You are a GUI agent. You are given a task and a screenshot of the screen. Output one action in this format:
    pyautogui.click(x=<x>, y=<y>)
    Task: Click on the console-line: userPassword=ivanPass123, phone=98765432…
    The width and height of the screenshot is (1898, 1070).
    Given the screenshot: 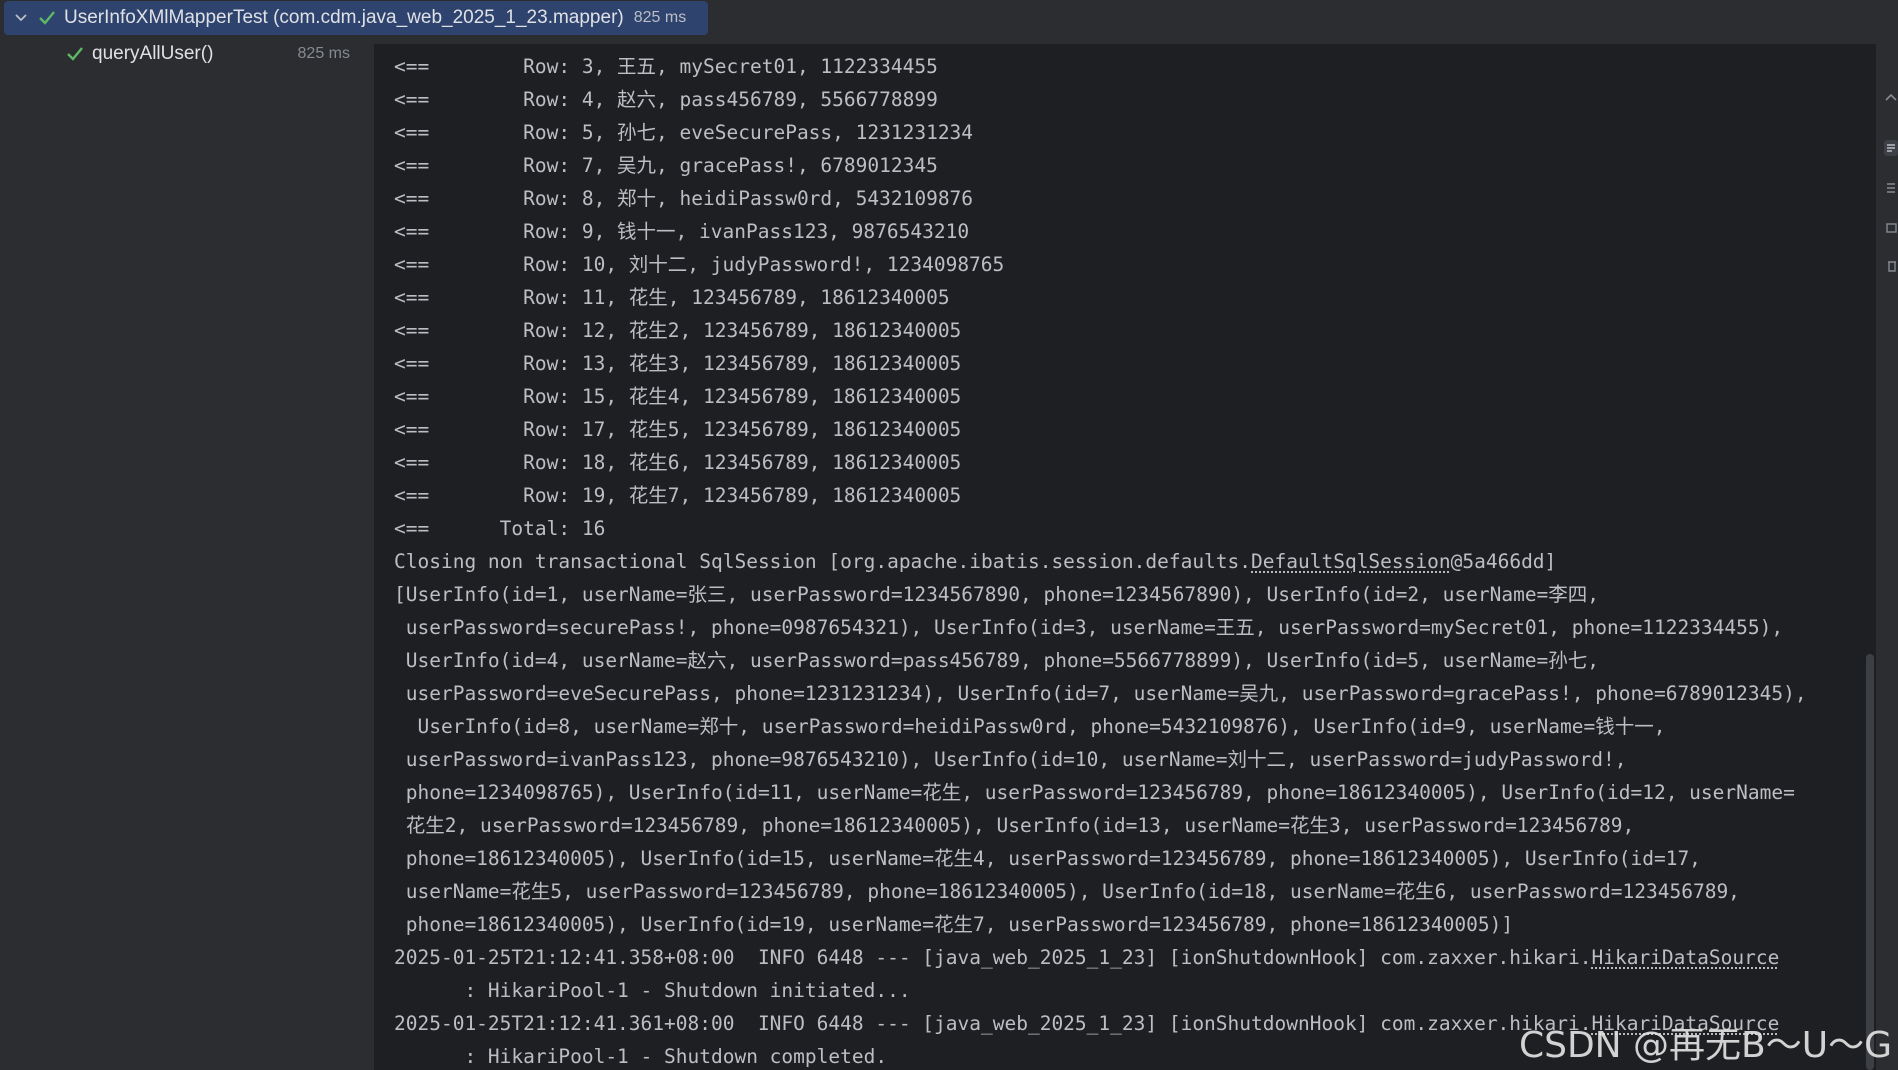 What is the action you would take?
    pyautogui.click(x=1100, y=759)
    